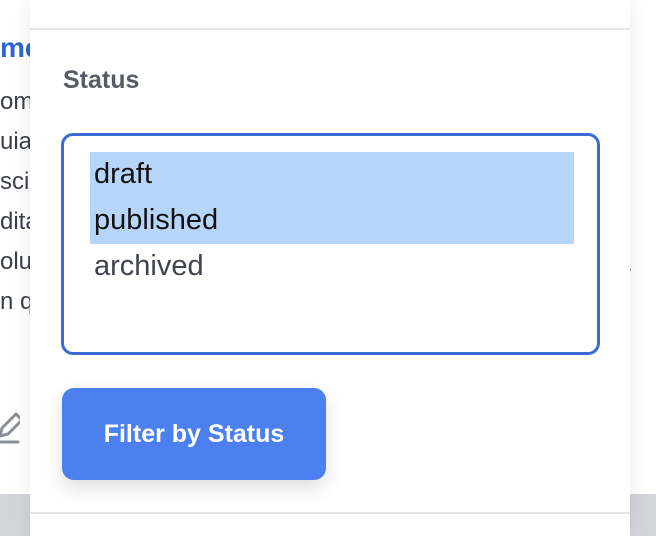  What do you see at coordinates (330, 29) in the screenshot?
I see `panel-divider-top` at bounding box center [330, 29].